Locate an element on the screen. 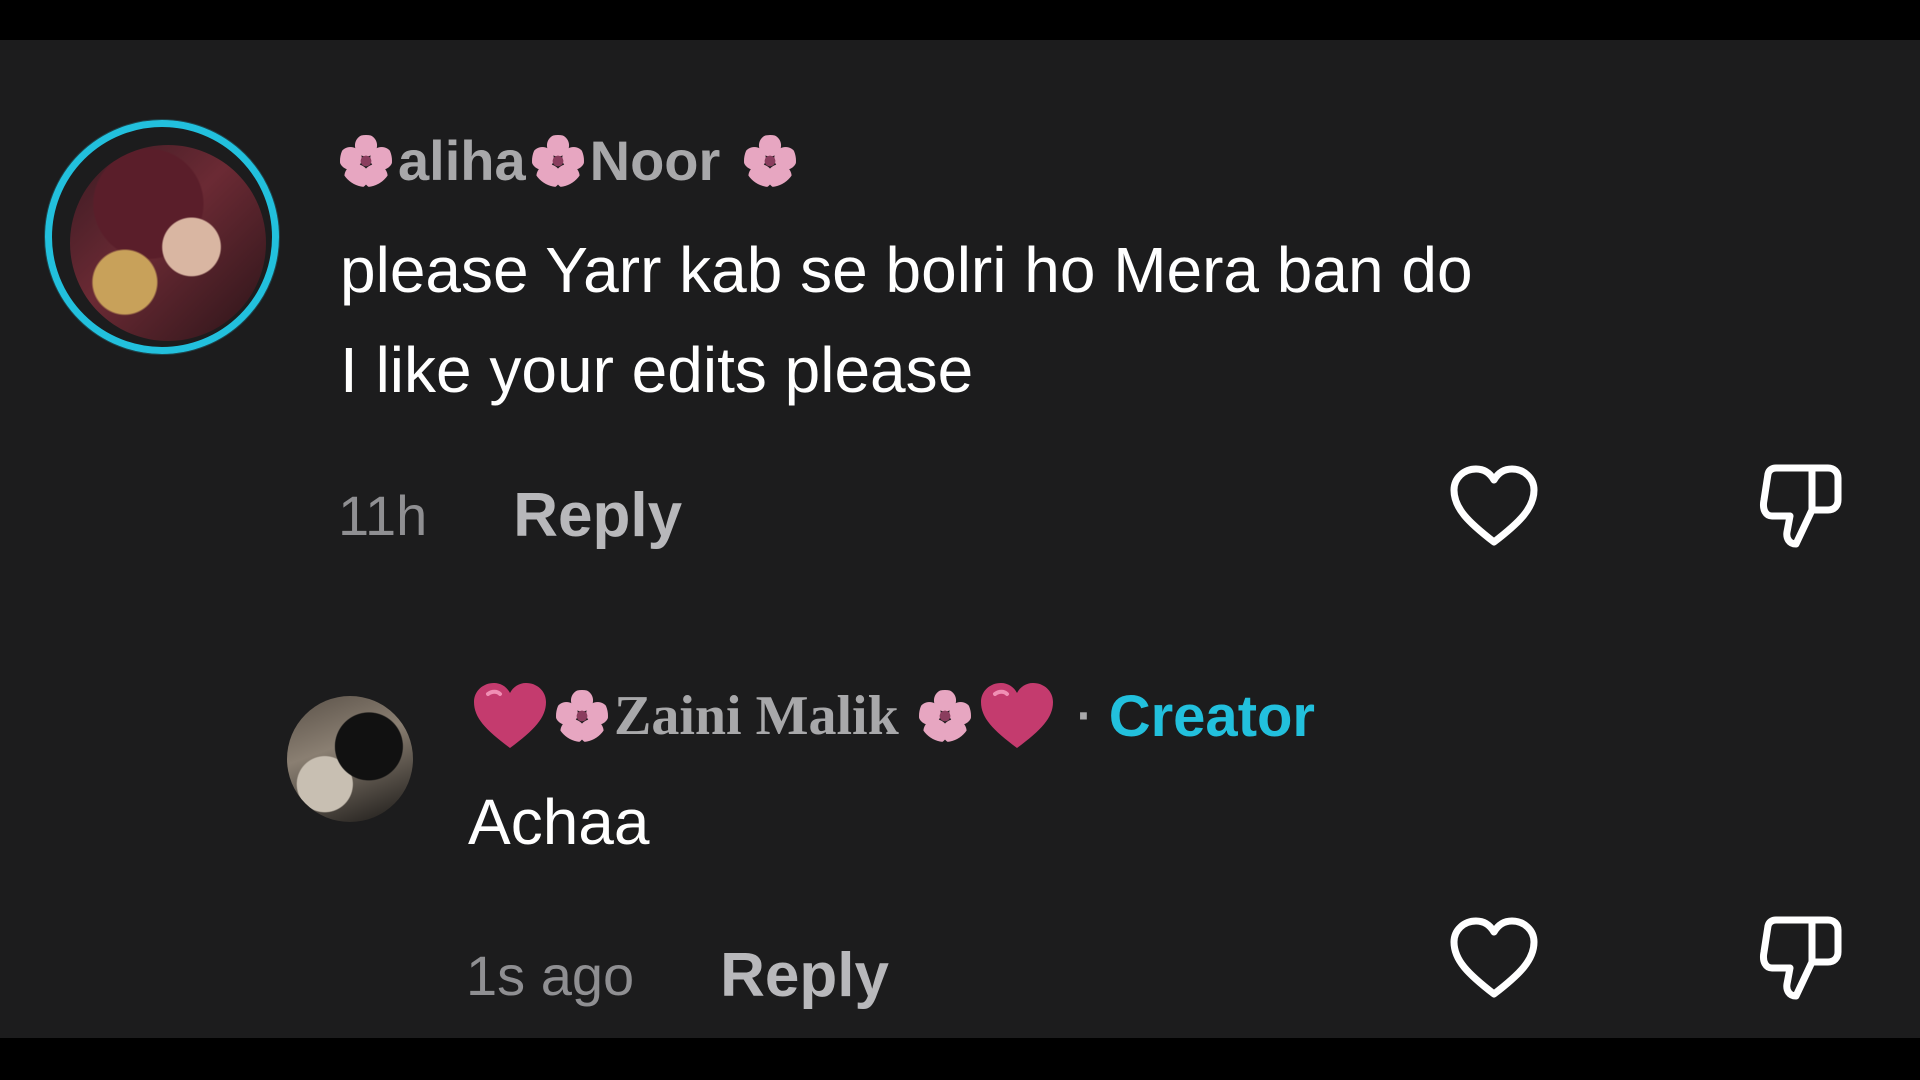  dislike-button is located at coordinates (1800, 506).